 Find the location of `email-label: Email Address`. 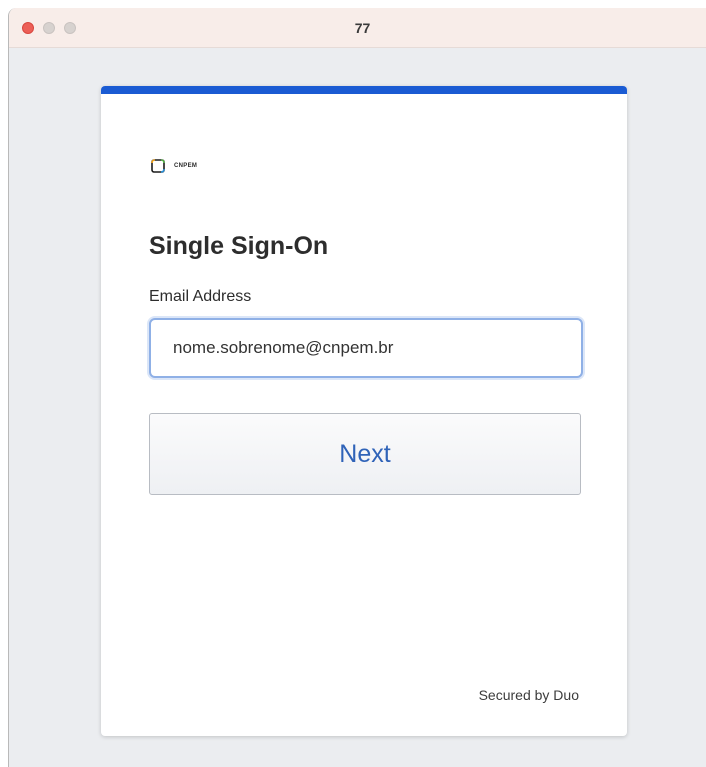

email-label: Email Address is located at coordinates (200, 296).